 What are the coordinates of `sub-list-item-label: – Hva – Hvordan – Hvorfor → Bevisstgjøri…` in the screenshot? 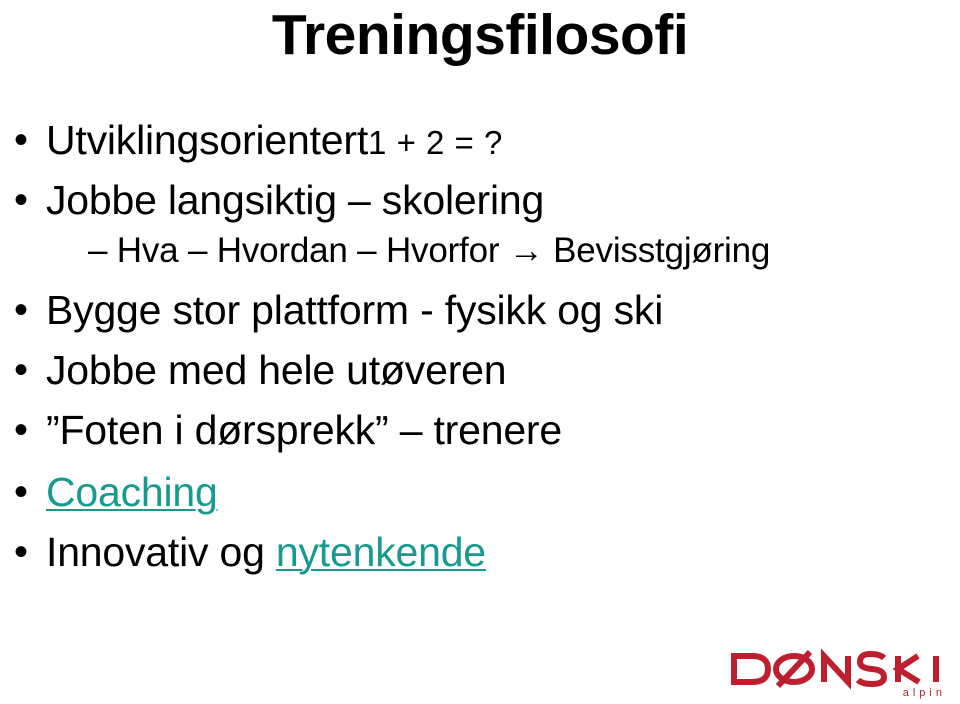 It's located at (429, 250).